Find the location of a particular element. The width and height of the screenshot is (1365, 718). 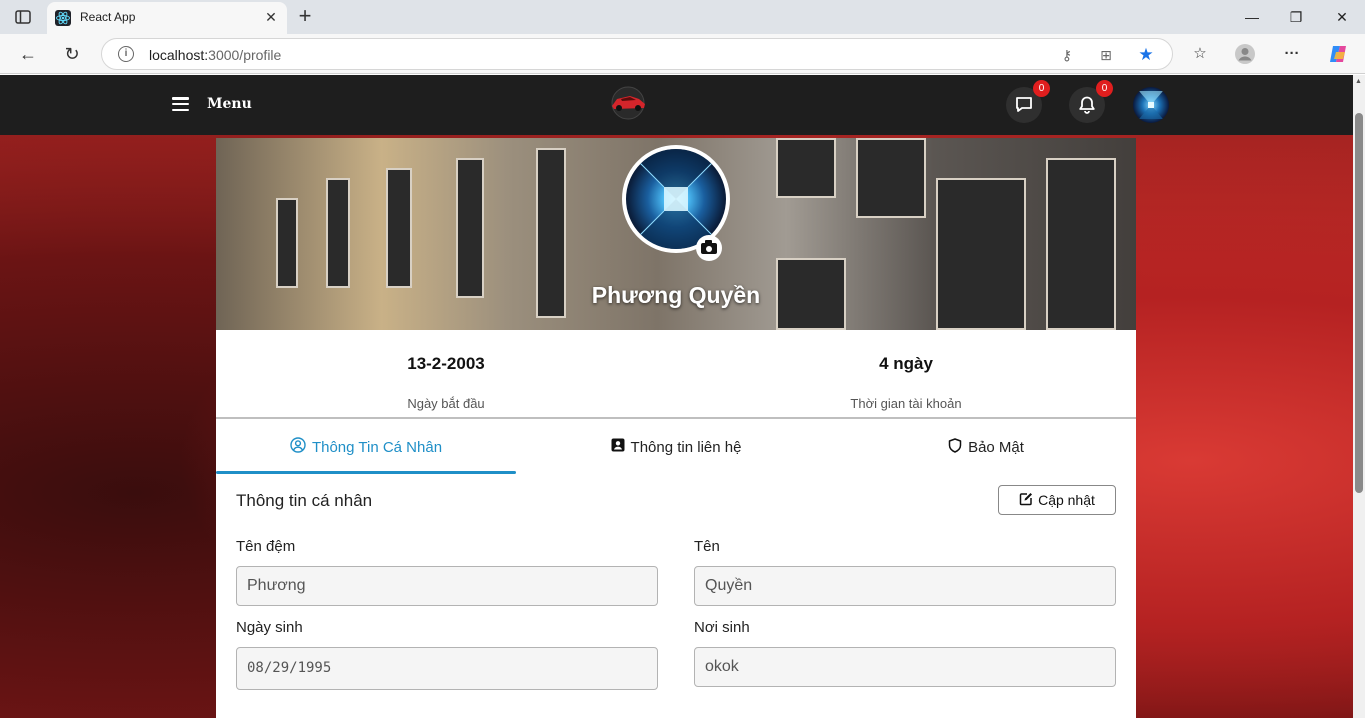

middle-name-field: Phương is located at coordinates (447, 586).